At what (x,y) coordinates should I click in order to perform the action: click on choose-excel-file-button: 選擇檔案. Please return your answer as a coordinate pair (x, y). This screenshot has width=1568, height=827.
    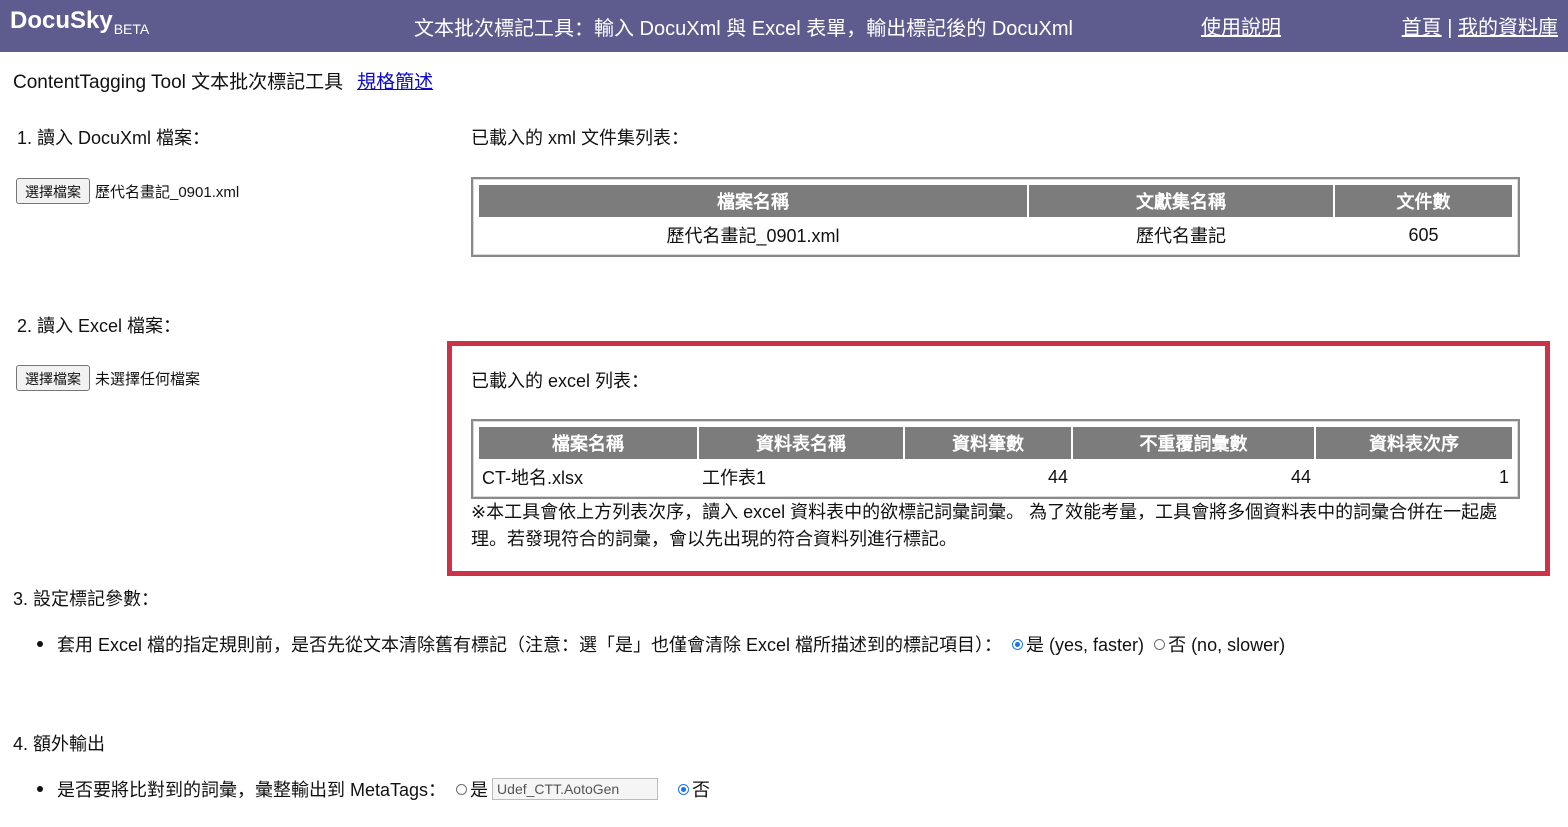
    Looking at the image, I should click on (53, 378).